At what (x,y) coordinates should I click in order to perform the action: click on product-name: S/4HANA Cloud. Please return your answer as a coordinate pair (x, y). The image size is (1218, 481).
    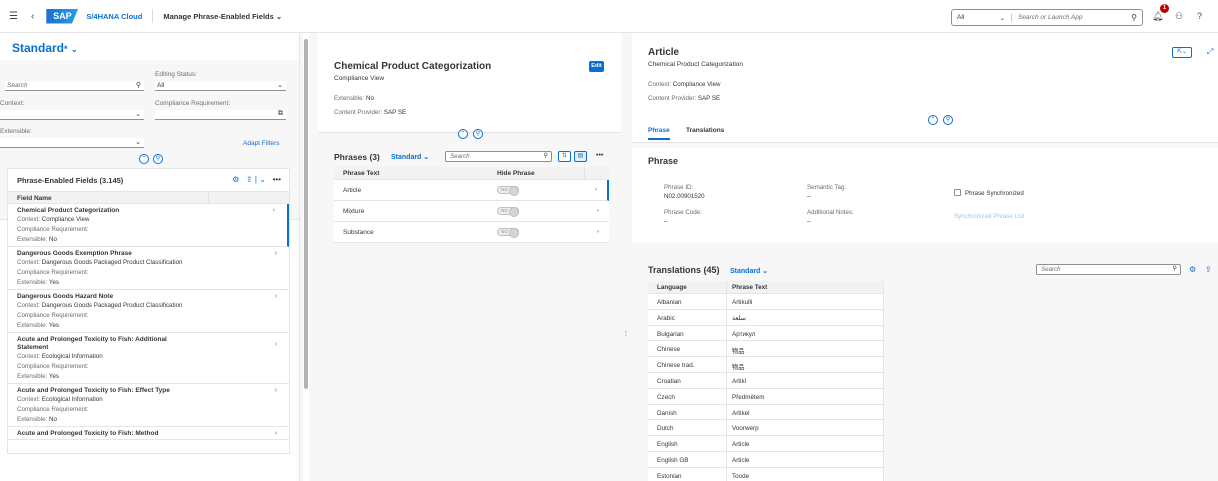
    Looking at the image, I should click on (114, 16).